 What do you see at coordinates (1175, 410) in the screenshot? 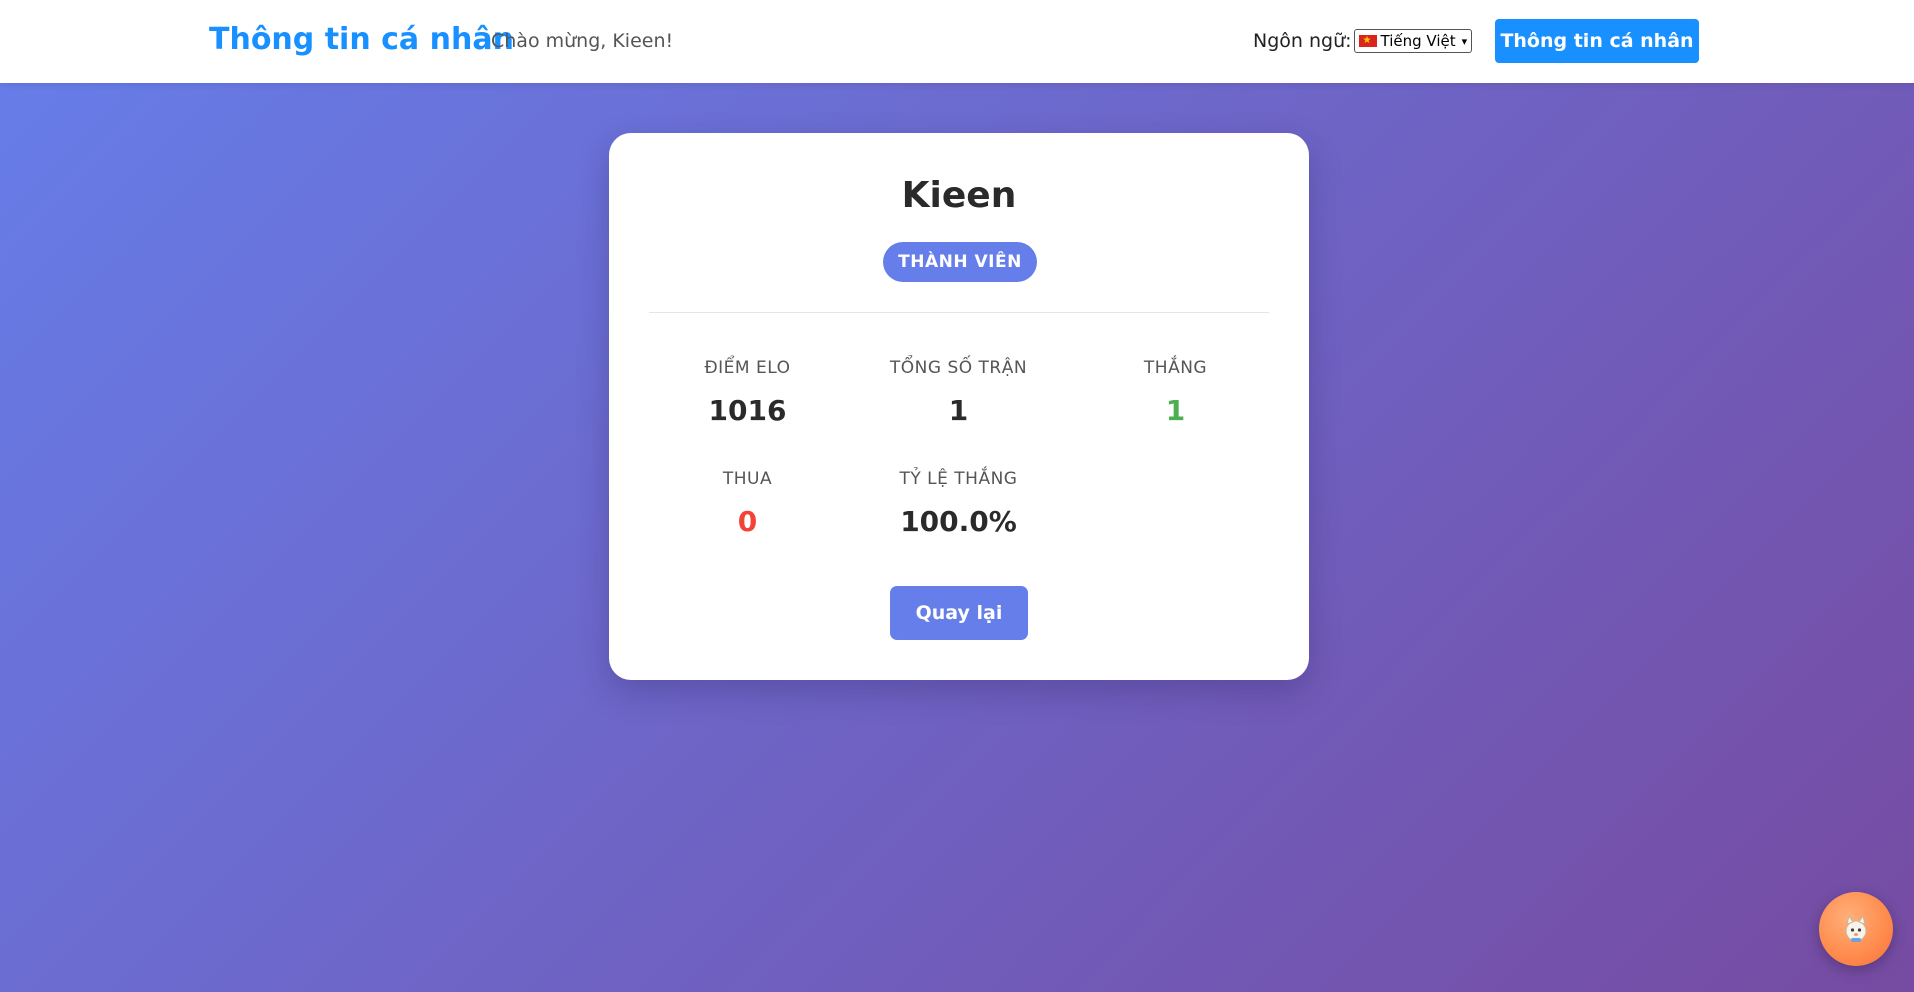
I see `stat-wins-value: 1` at bounding box center [1175, 410].